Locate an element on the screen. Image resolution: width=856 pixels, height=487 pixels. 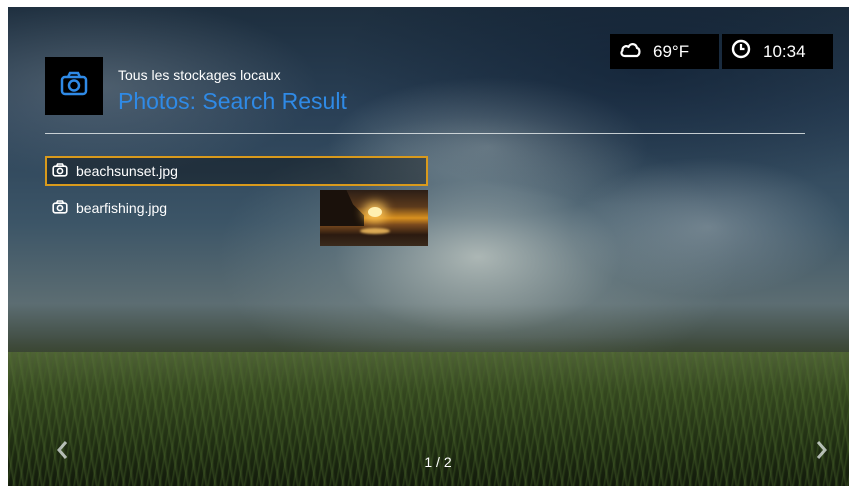
next-page-button is located at coordinates (822, 452).